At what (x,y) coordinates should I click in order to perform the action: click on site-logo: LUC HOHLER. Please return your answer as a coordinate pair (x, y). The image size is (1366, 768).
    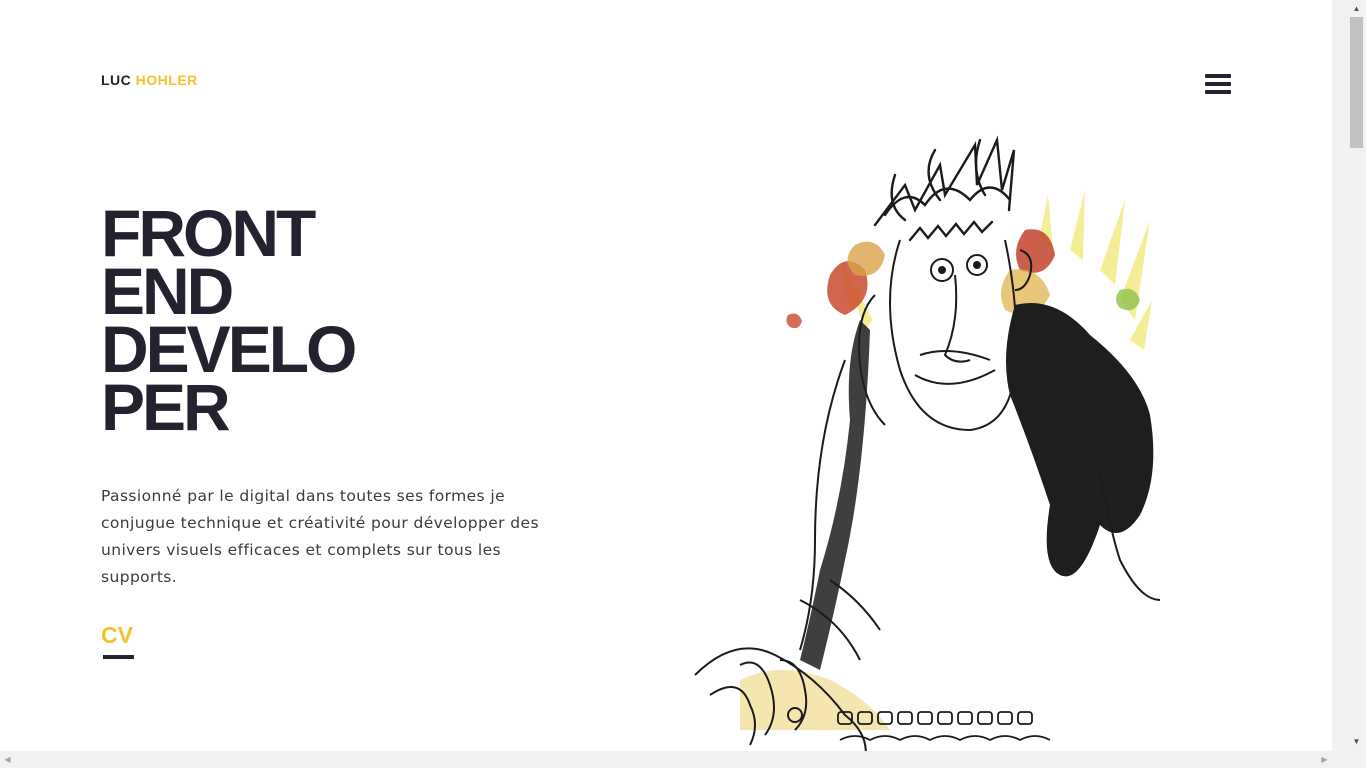
    Looking at the image, I should click on (149, 80).